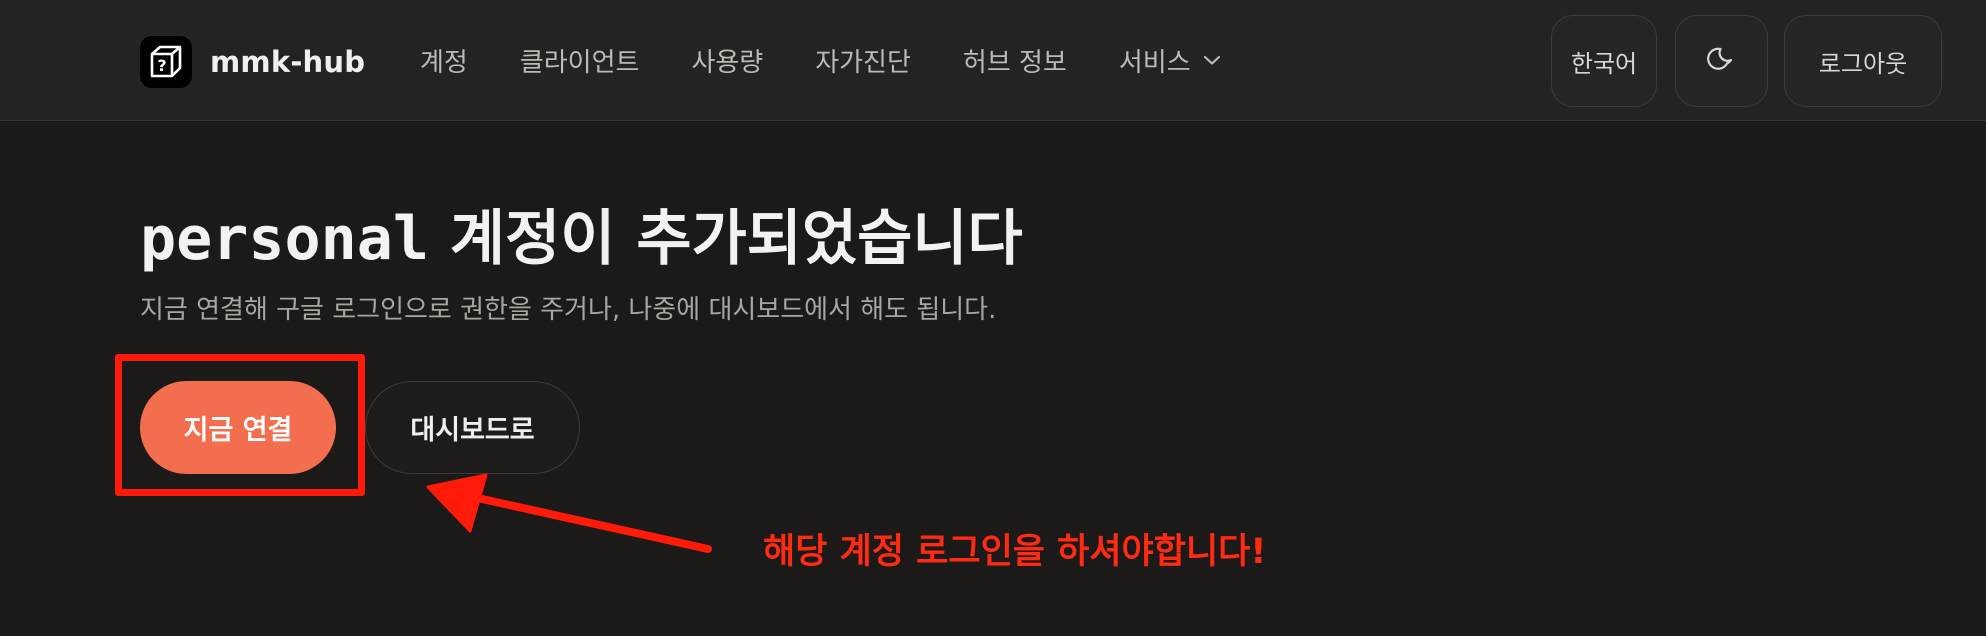  I want to click on language-label: 한국어, so click(1604, 63).